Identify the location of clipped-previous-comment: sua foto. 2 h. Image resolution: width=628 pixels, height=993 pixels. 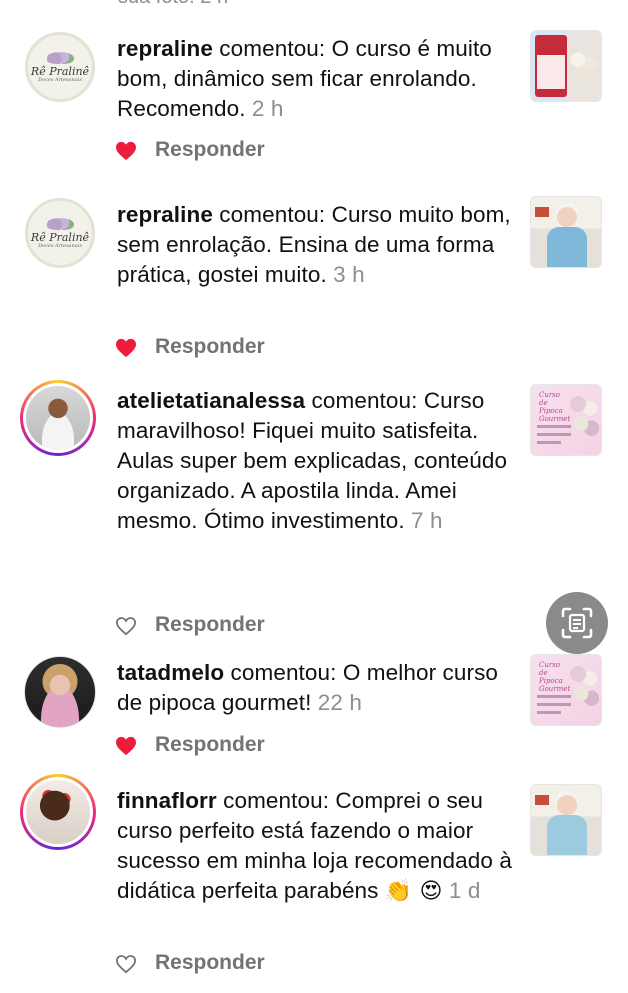
(173, 4).